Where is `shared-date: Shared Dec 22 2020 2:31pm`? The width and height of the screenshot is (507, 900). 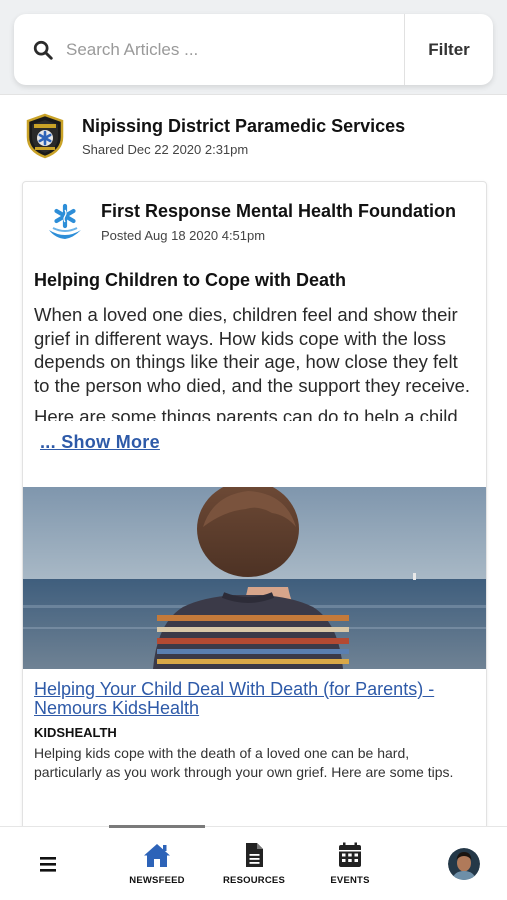
shared-date: Shared Dec 22 2020 2:31pm is located at coordinates (165, 149).